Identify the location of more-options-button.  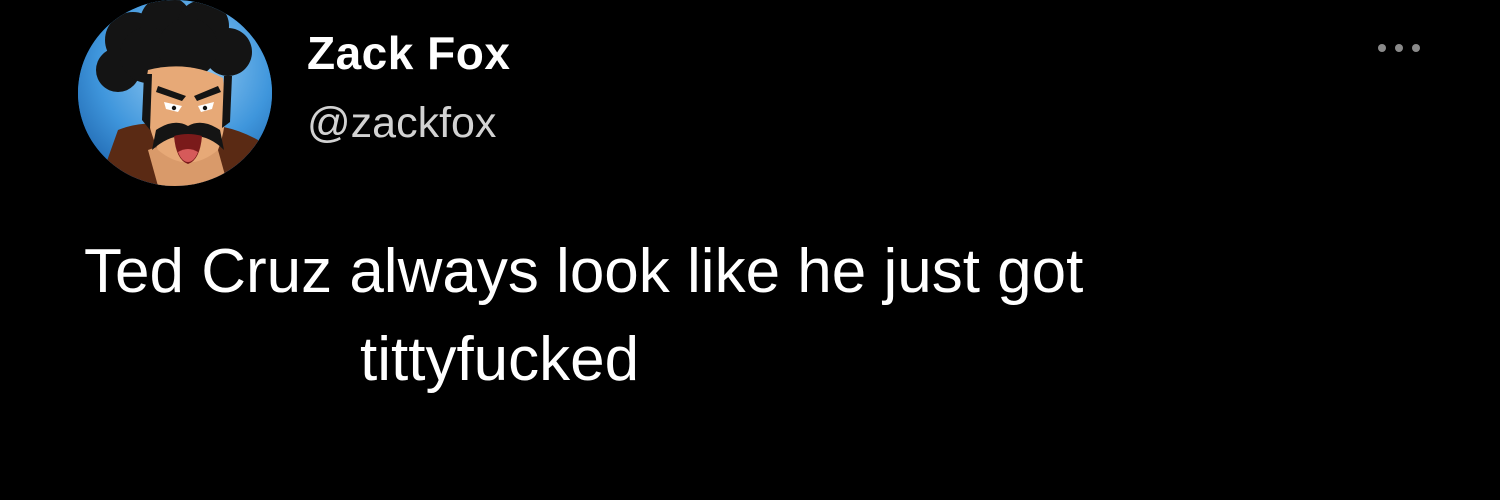
(1399, 48).